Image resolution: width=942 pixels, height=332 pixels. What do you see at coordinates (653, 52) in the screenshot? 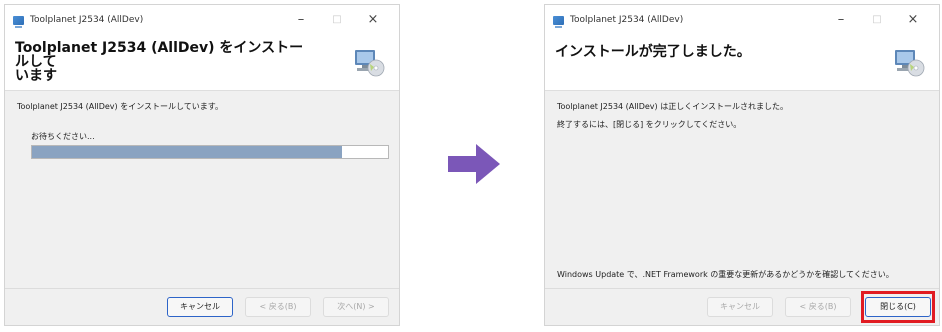
I see `header-title: インストールが完了しました。` at bounding box center [653, 52].